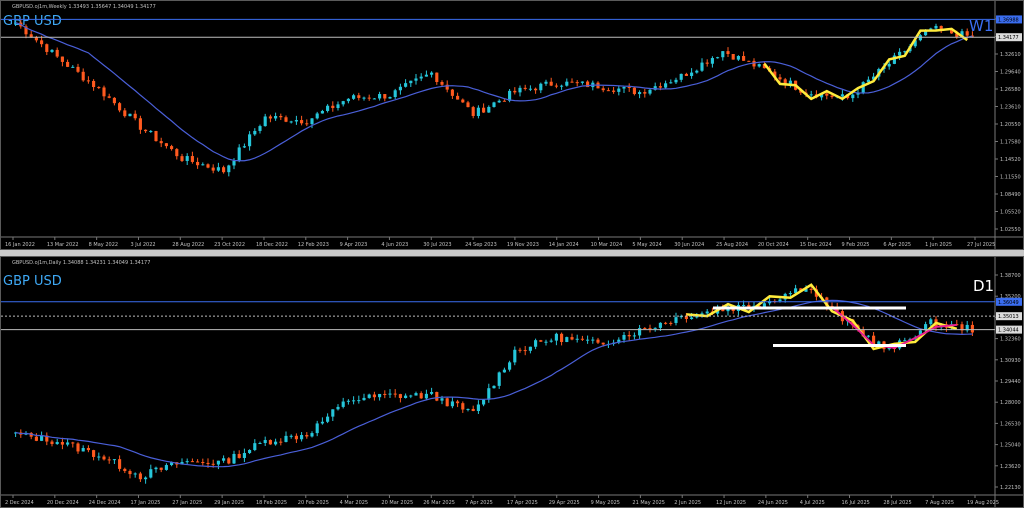 Image resolution: width=1024 pixels, height=508 pixels. What do you see at coordinates (19, 503) in the screenshot?
I see `x-tick-label: 2 Dec 2024` at bounding box center [19, 503].